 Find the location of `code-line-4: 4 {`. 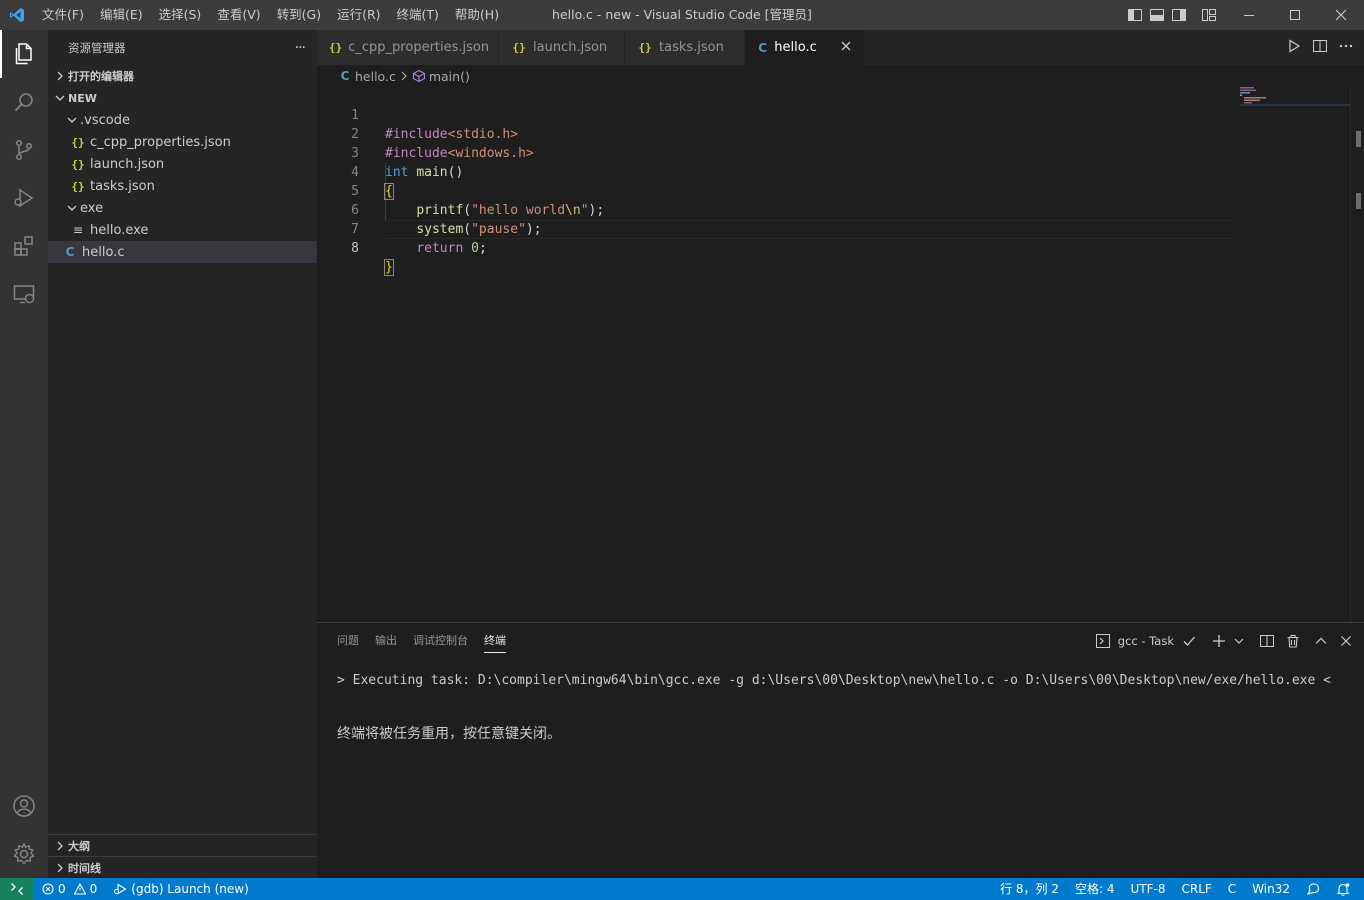

code-line-4: 4 { is located at coordinates (774, 172).